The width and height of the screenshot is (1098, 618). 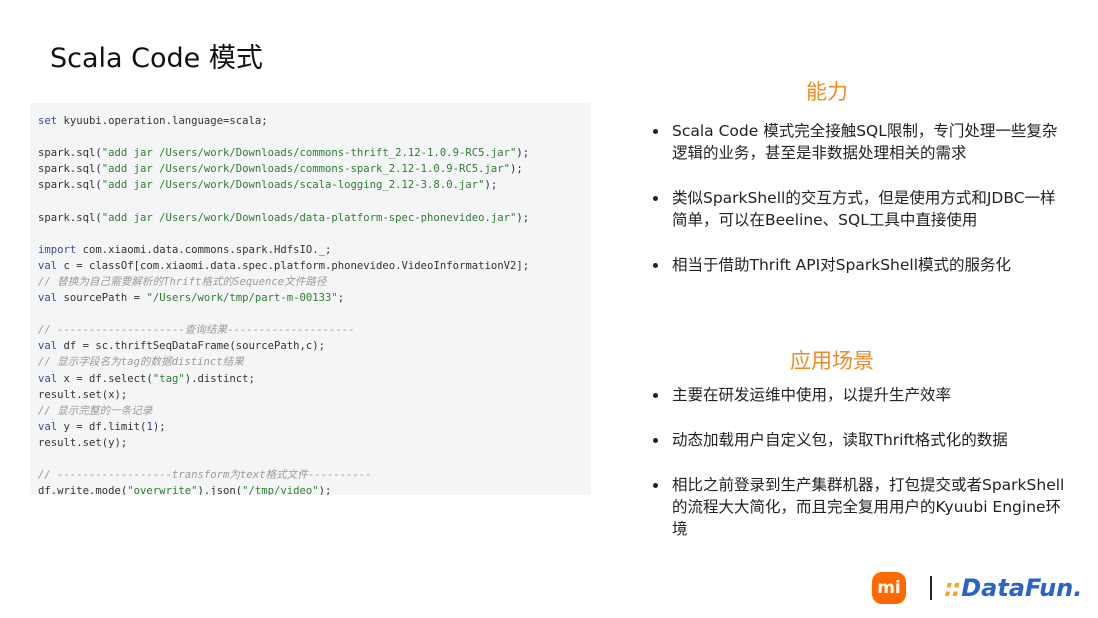 What do you see at coordinates (310, 121) in the screenshot?
I see `code-line: set kyuubi.operation.language=scala;` at bounding box center [310, 121].